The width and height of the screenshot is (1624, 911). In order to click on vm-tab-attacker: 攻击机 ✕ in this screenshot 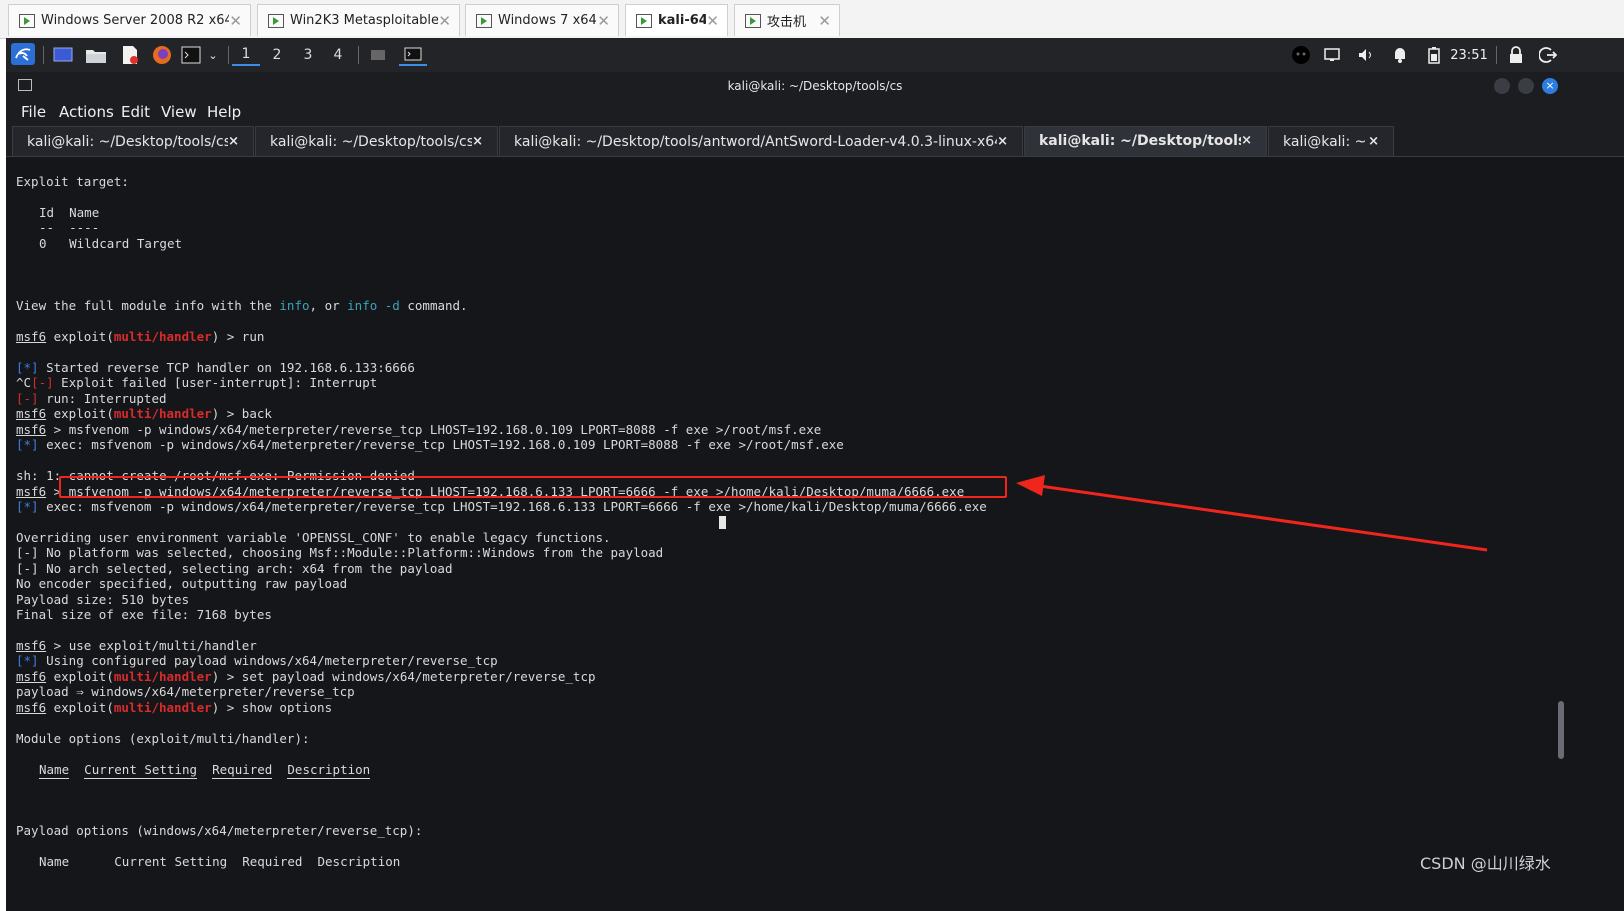, I will do `click(787, 20)`.